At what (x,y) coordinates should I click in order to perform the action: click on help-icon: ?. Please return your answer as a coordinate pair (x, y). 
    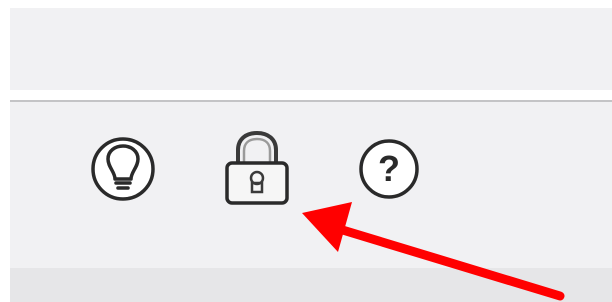
    Looking at the image, I should click on (389, 169).